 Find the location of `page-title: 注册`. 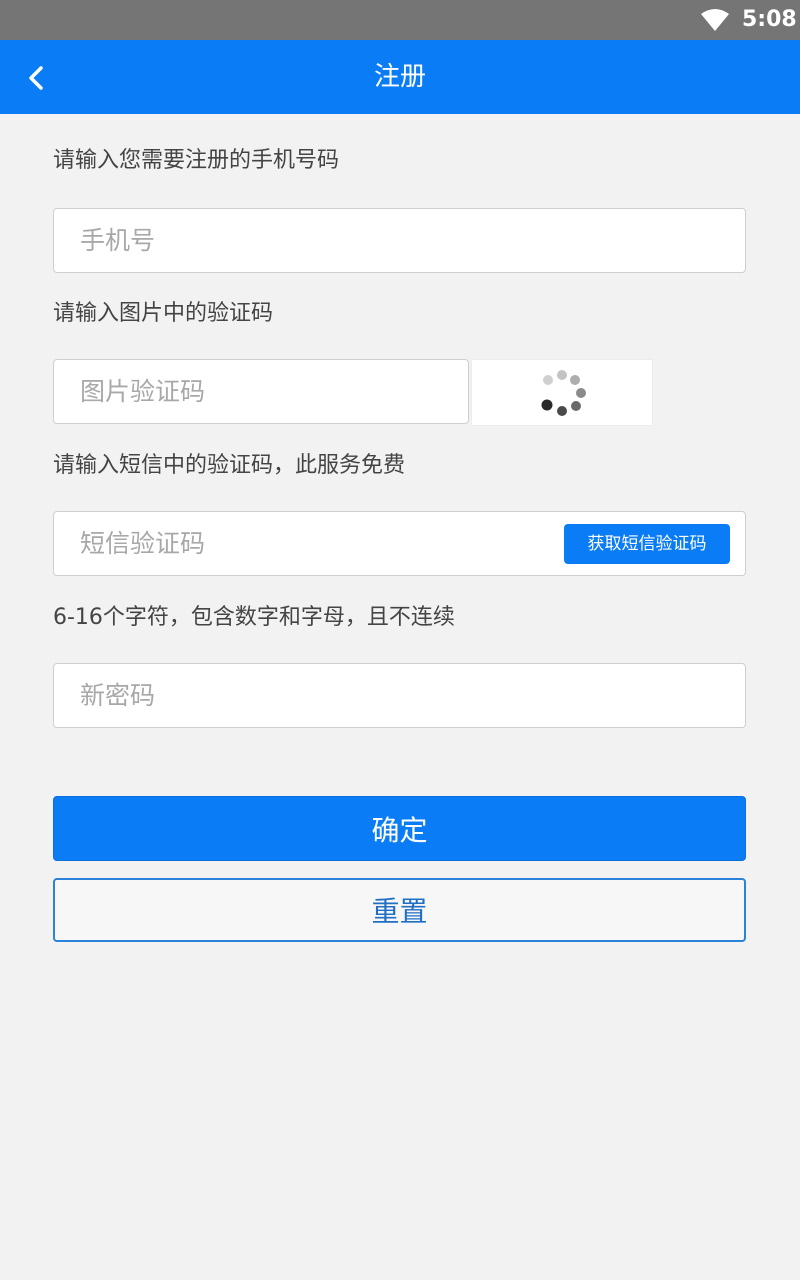

page-title: 注册 is located at coordinates (399, 77).